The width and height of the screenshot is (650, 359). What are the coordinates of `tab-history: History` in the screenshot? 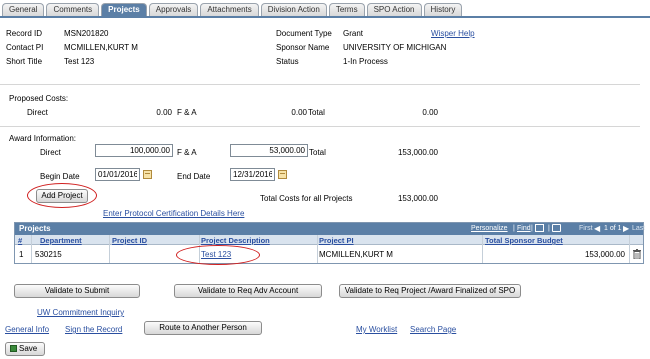 It's located at (443, 9).